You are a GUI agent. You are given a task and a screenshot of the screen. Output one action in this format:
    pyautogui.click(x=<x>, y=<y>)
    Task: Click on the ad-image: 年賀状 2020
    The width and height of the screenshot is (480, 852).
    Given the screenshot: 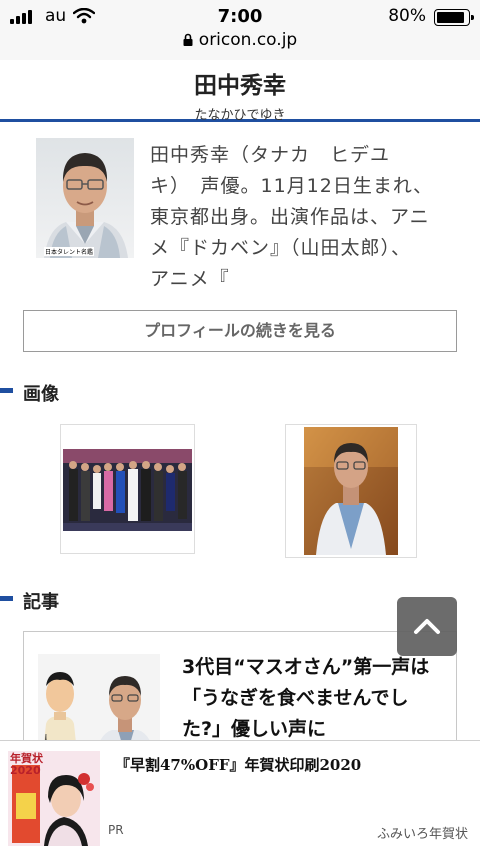 What is the action you would take?
    pyautogui.click(x=54, y=798)
    